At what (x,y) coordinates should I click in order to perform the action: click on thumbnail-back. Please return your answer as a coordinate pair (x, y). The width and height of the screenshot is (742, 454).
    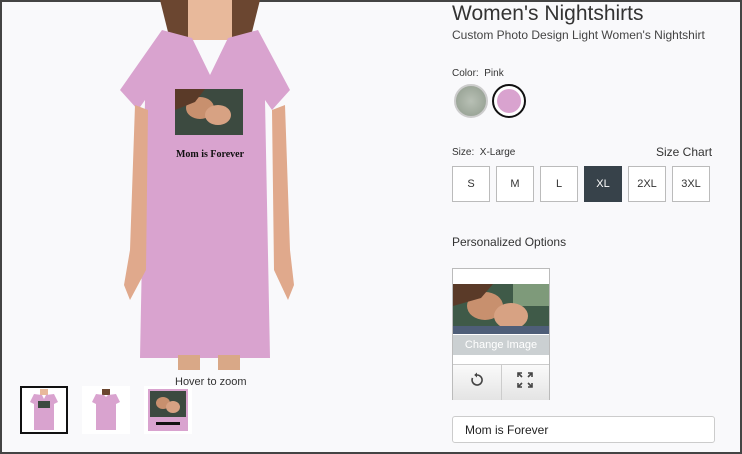
    Looking at the image, I should click on (106, 410).